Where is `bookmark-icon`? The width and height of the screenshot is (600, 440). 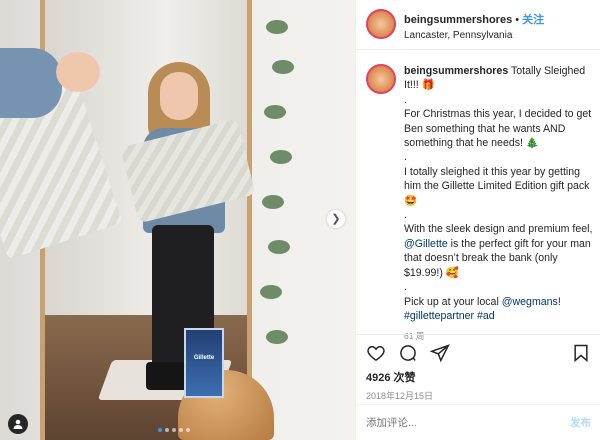
bookmark-icon is located at coordinates (581, 353).